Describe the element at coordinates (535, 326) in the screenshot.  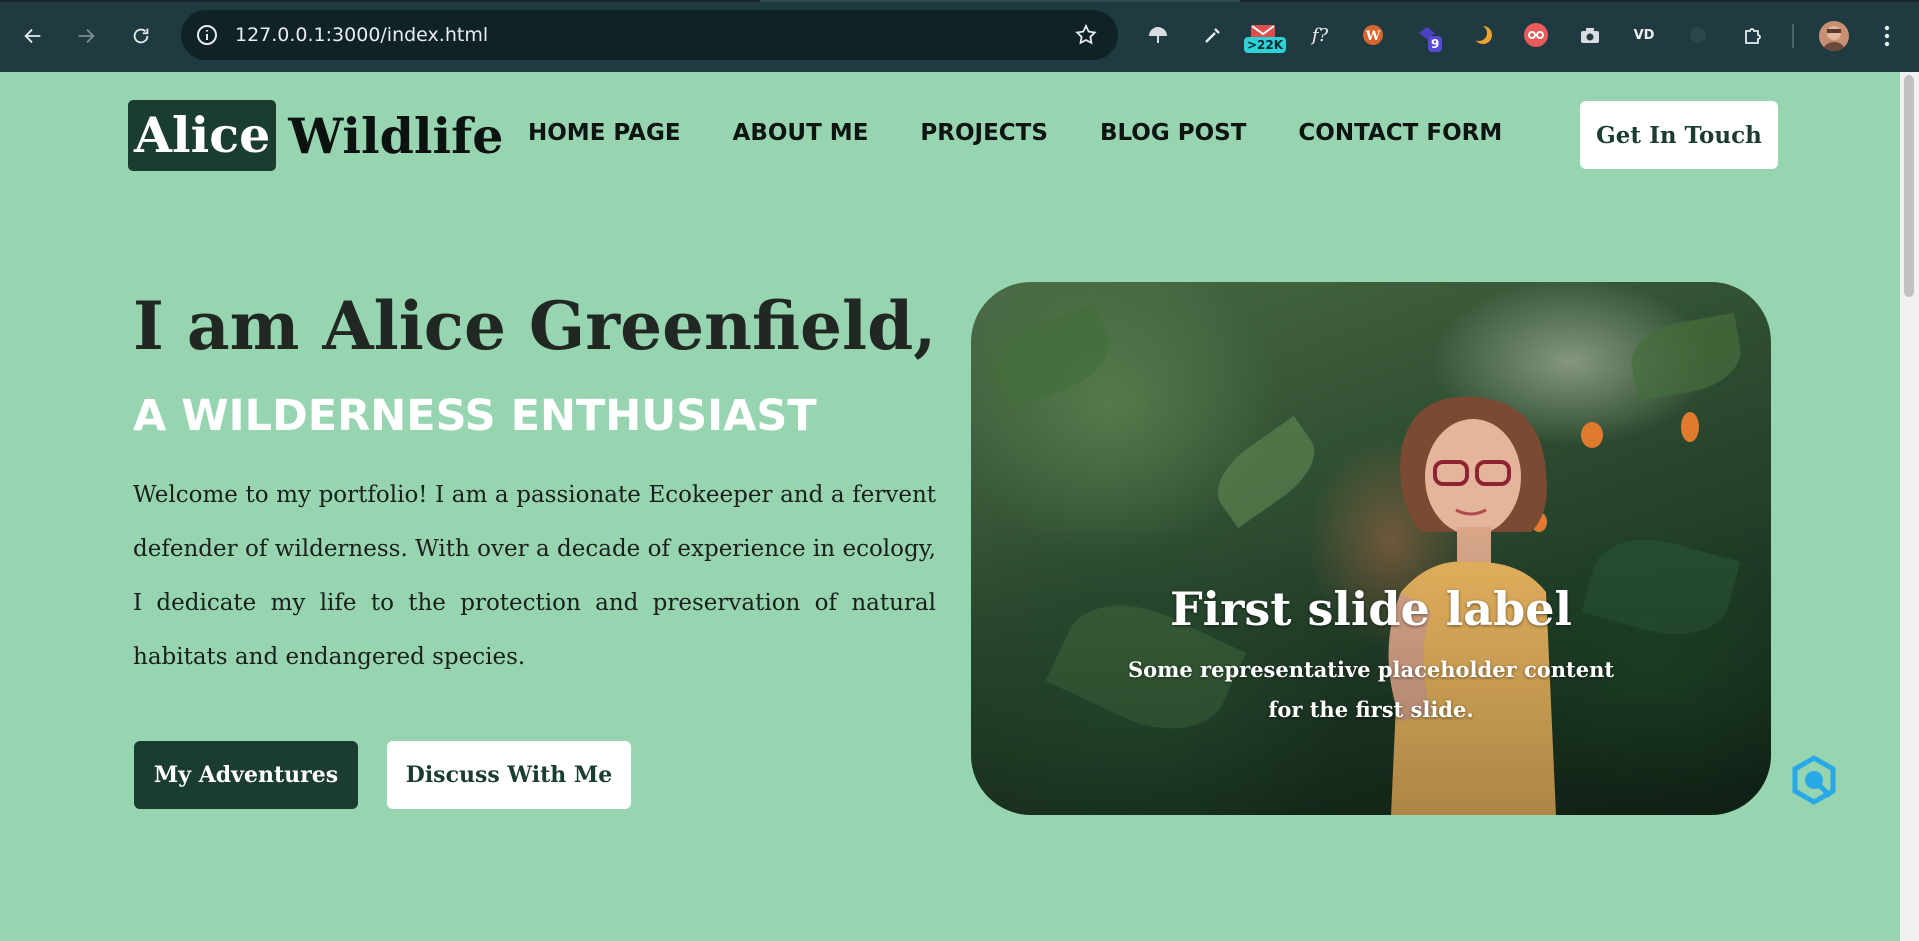
I see `hero-title: I am Alice Greenfield,` at that location.